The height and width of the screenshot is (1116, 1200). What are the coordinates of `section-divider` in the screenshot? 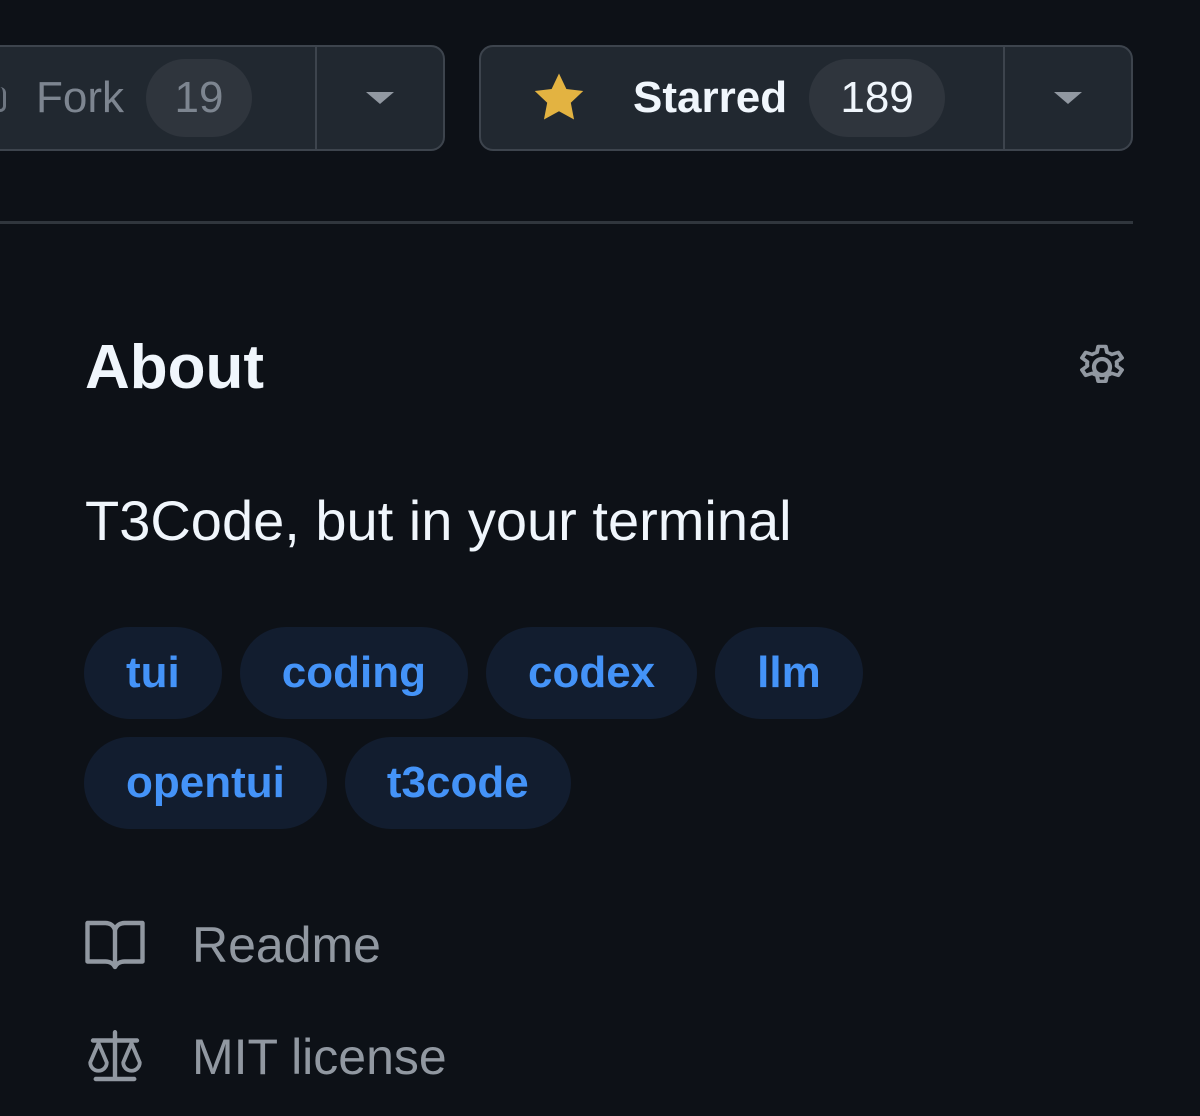 It's located at (566, 222).